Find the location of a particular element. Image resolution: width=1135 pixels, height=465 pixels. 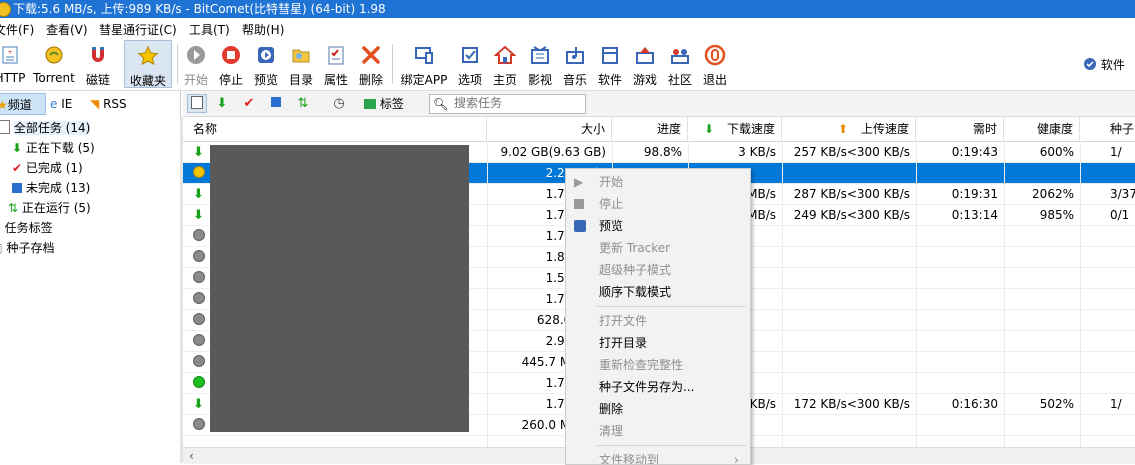

properties-icon is located at coordinates (336, 55).